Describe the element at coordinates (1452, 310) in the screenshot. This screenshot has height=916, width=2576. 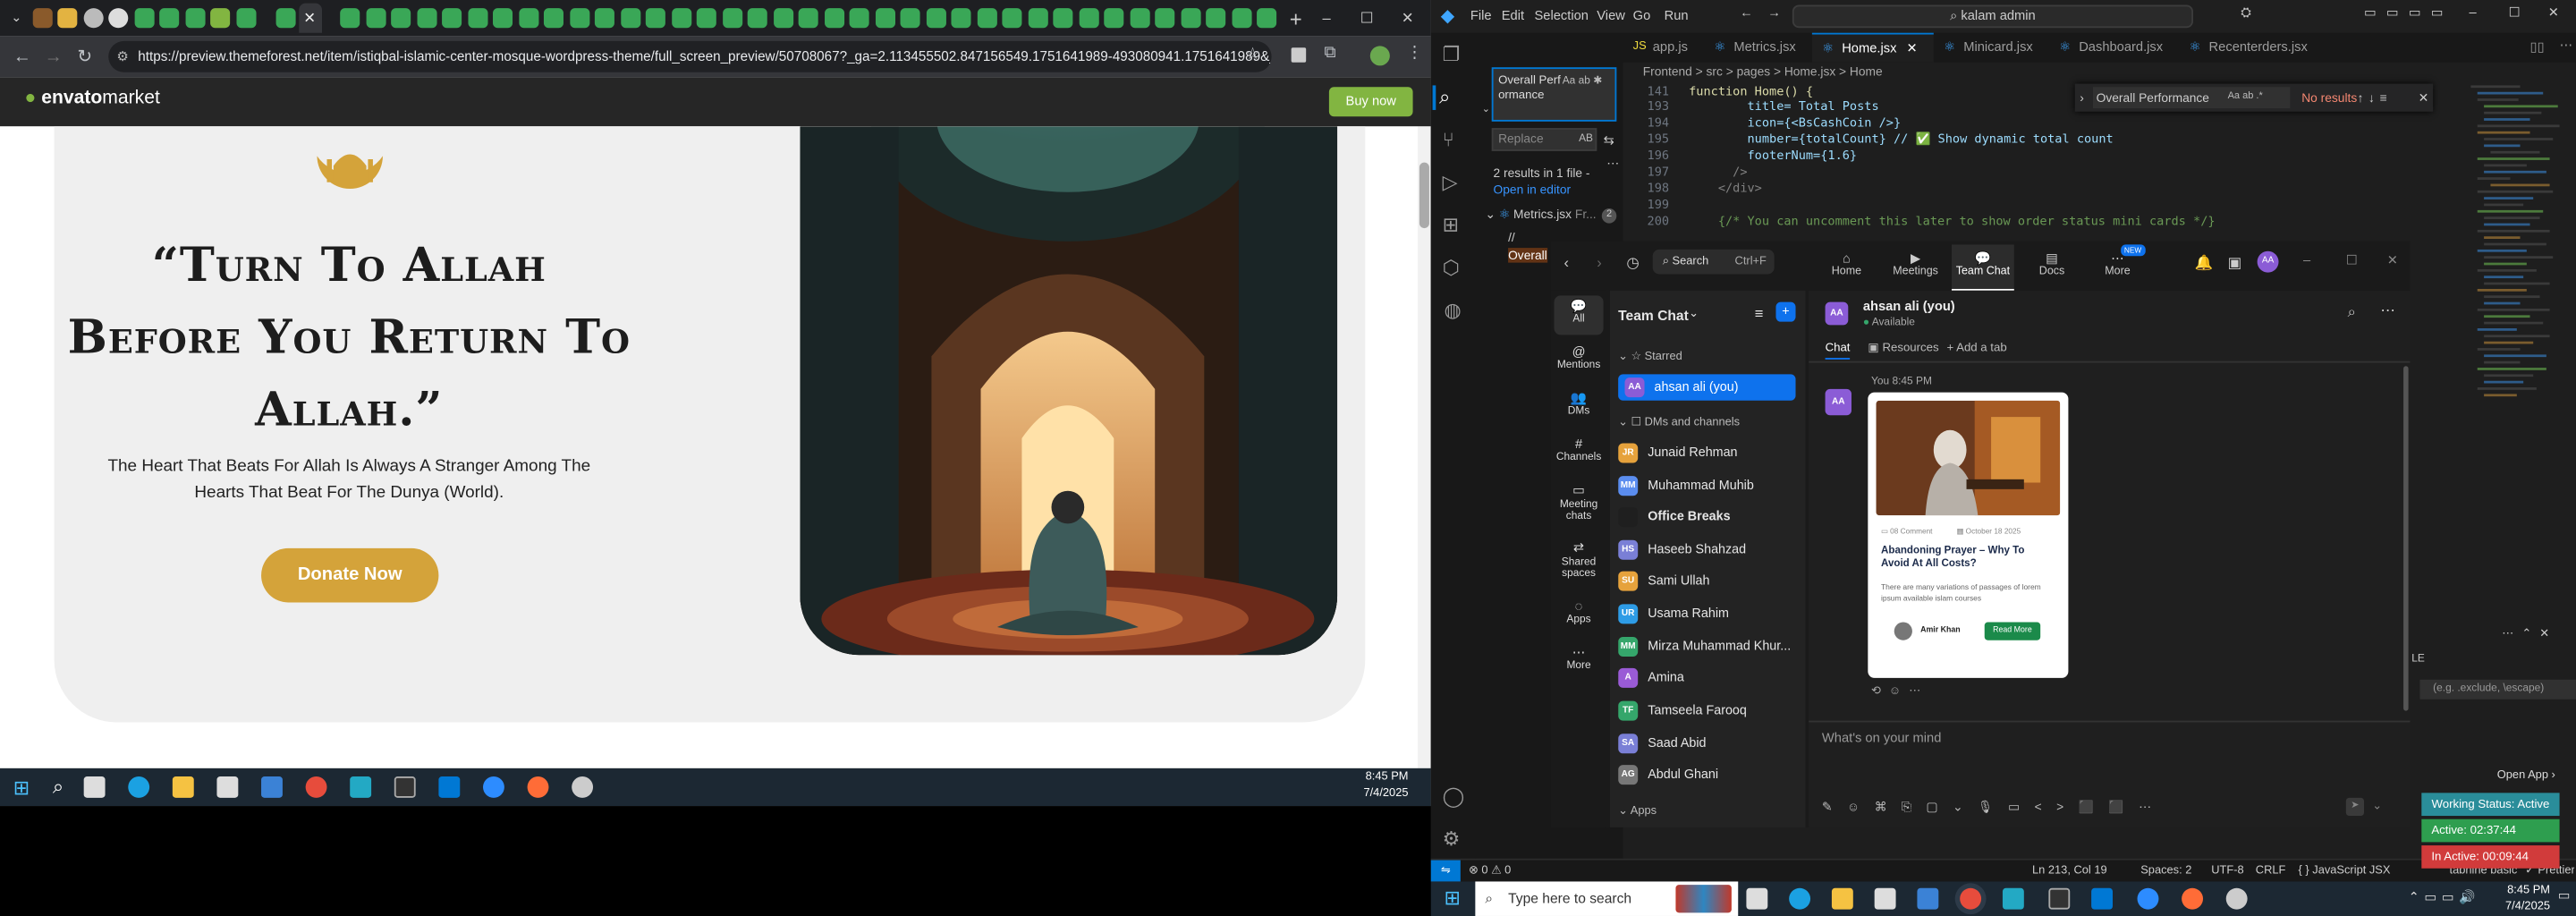
I see `tabnine-icon: ◍` at that location.